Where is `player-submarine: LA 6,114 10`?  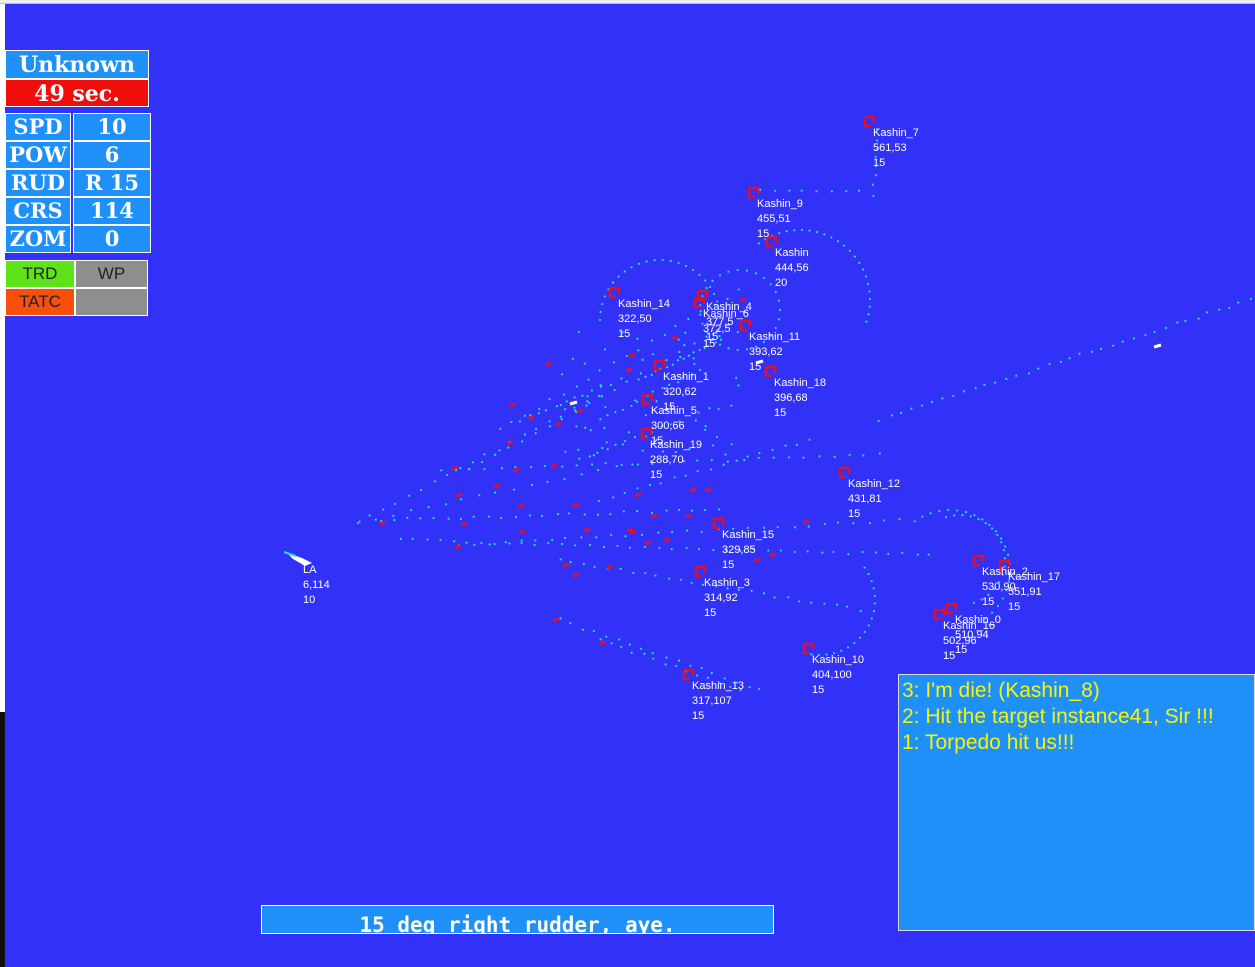 player-submarine: LA 6,114 10 is located at coordinates (306, 578).